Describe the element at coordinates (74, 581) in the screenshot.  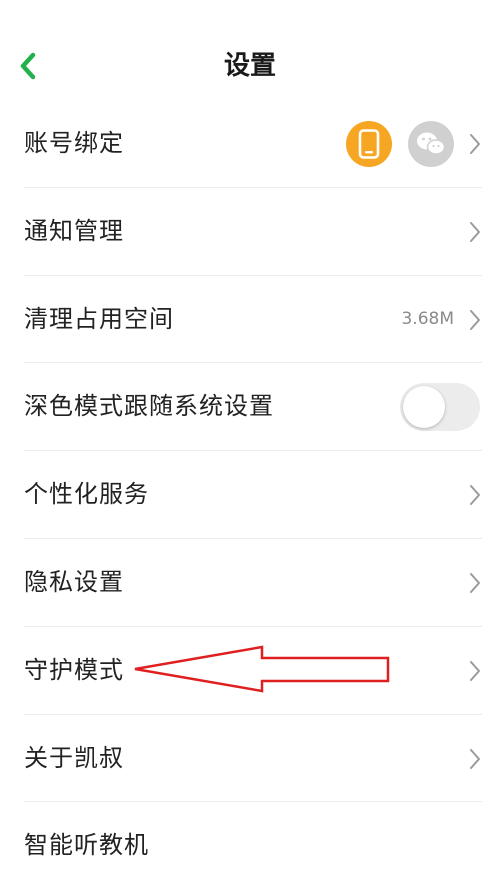
I see `row-label: 隐私设置` at that location.